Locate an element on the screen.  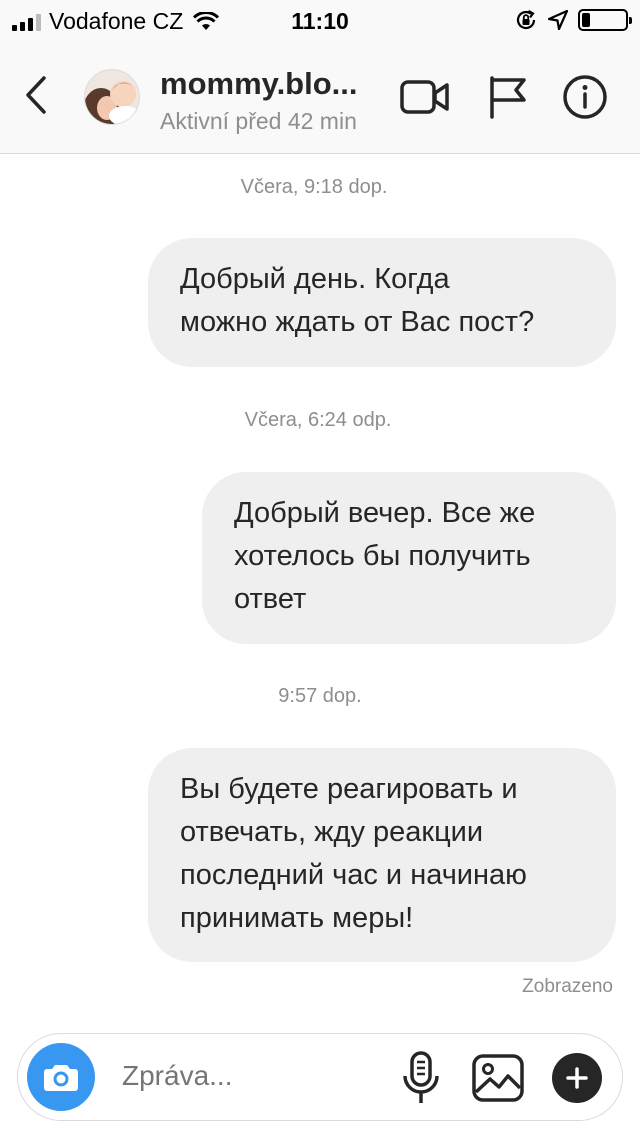
message-composer is located at coordinates (320, 1077).